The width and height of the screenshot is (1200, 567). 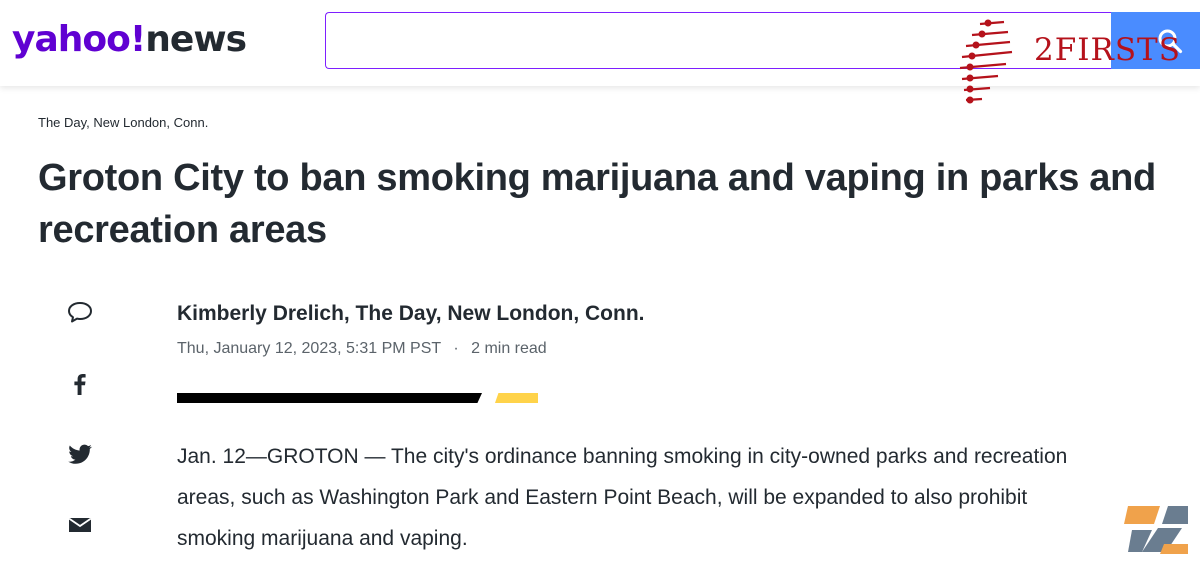 I want to click on read-time: 2 min read, so click(x=509, y=348).